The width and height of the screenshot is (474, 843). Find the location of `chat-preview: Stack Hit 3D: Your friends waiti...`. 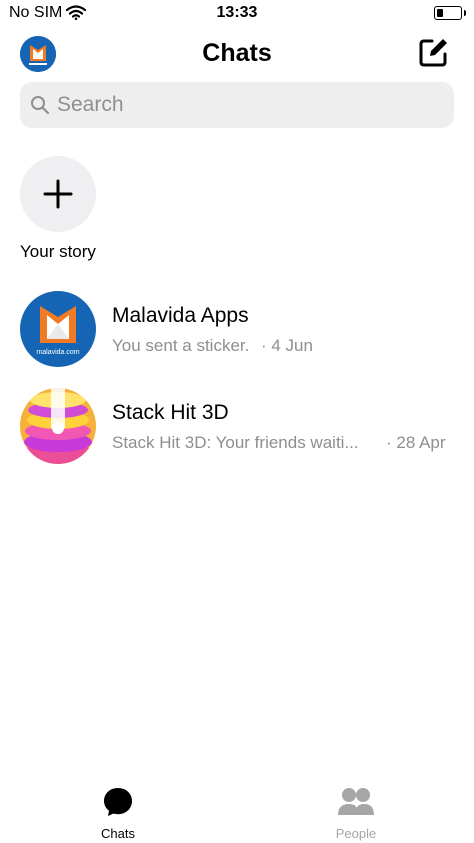

chat-preview: Stack Hit 3D: Your friends waiti... is located at coordinates (235, 442).